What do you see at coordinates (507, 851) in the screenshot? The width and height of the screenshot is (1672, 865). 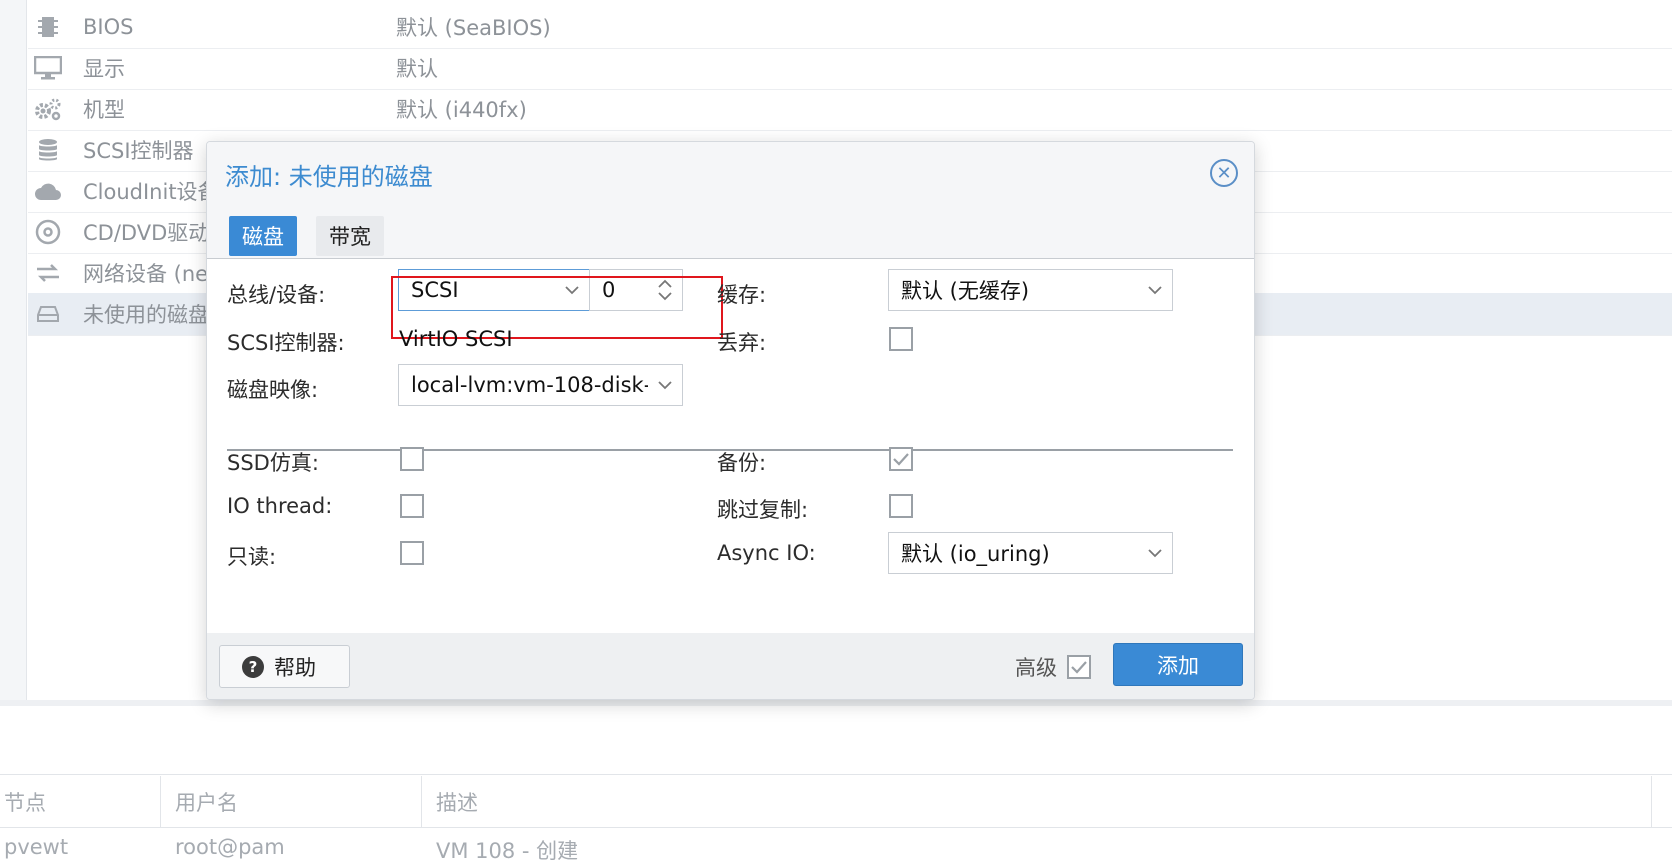 I see `cell-desc: VM 108 - 创建` at bounding box center [507, 851].